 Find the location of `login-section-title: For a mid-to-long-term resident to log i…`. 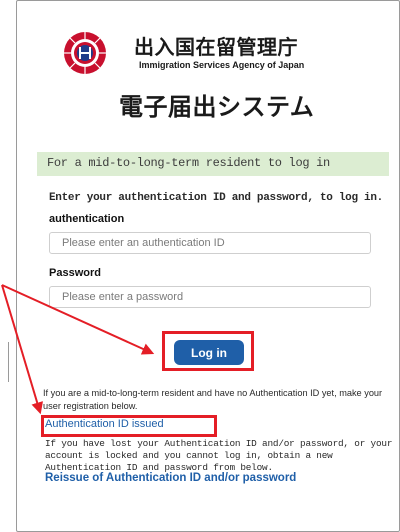

login-section-title: For a mid-to-long-term resident to log i… is located at coordinates (188, 163).